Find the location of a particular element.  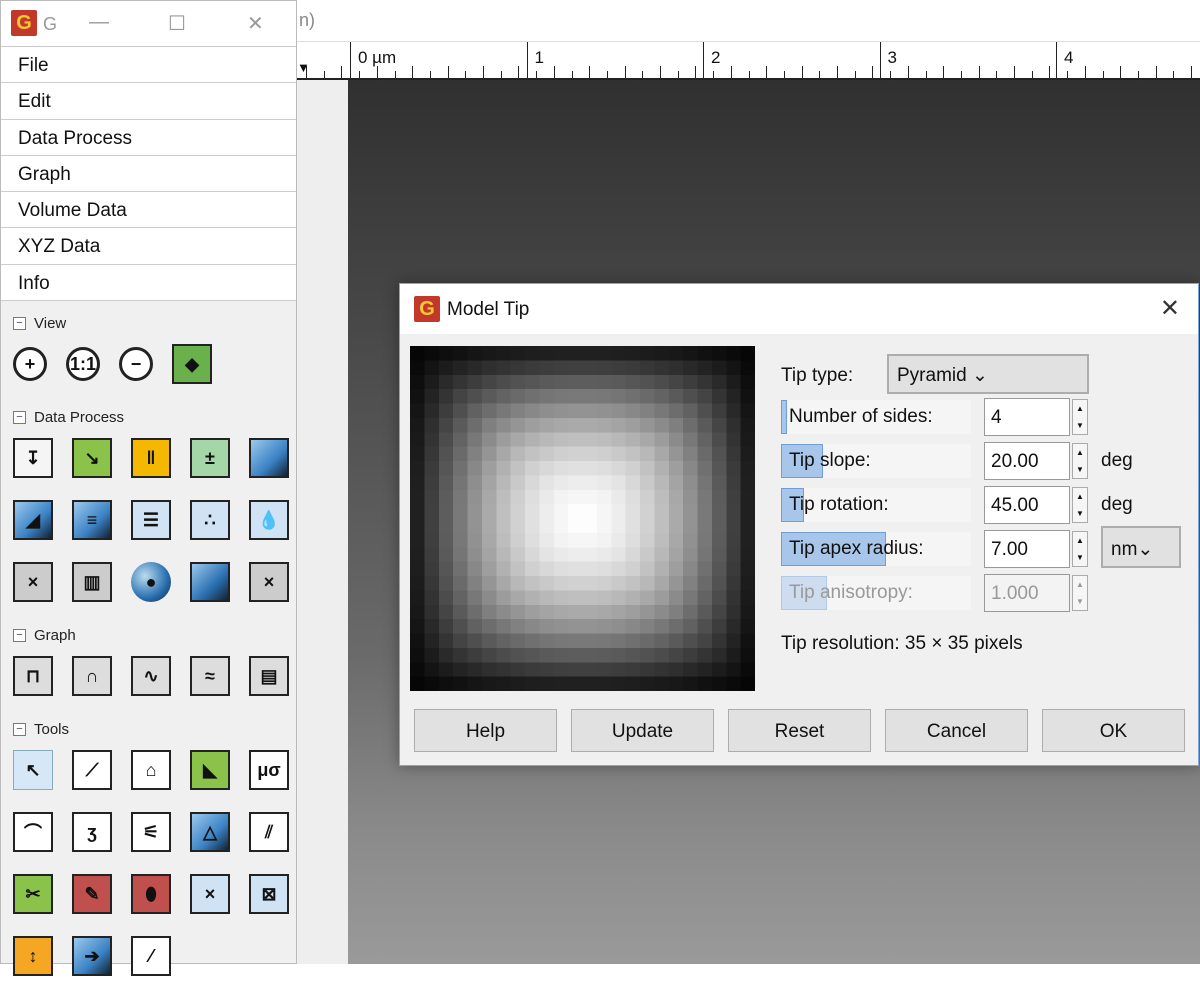

line-correction-icon: ≡ is located at coordinates (92, 520).